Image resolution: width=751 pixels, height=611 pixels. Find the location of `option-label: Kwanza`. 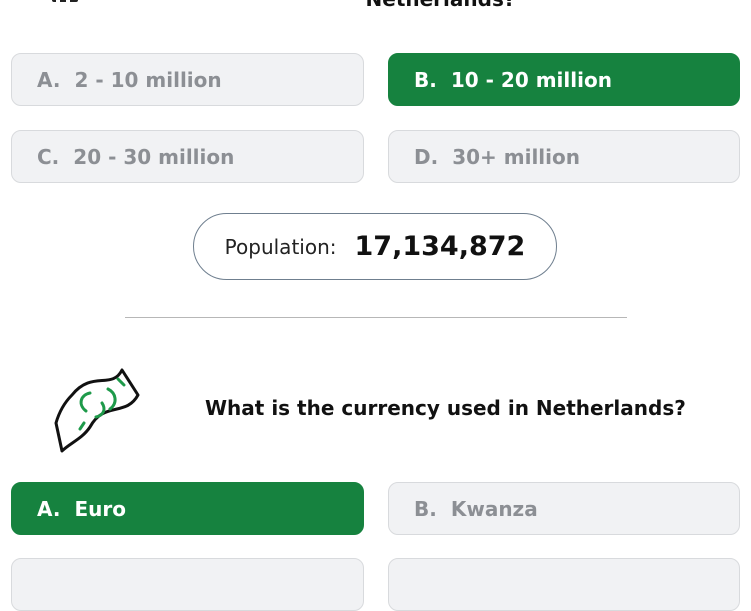

option-label: Kwanza is located at coordinates (494, 508).